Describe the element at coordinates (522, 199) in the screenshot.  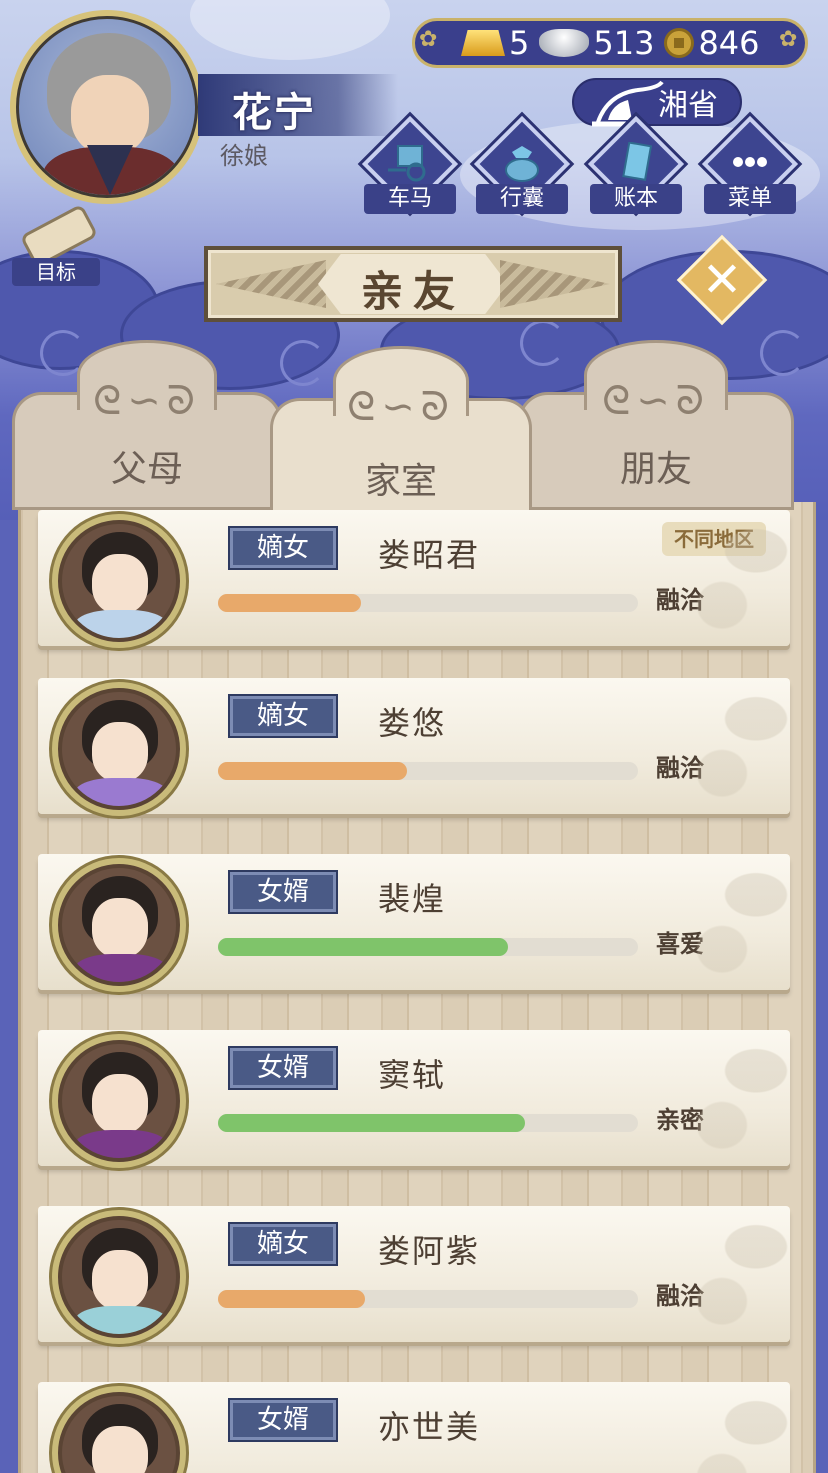
I see `menu-bundle-label: 行囊` at that location.